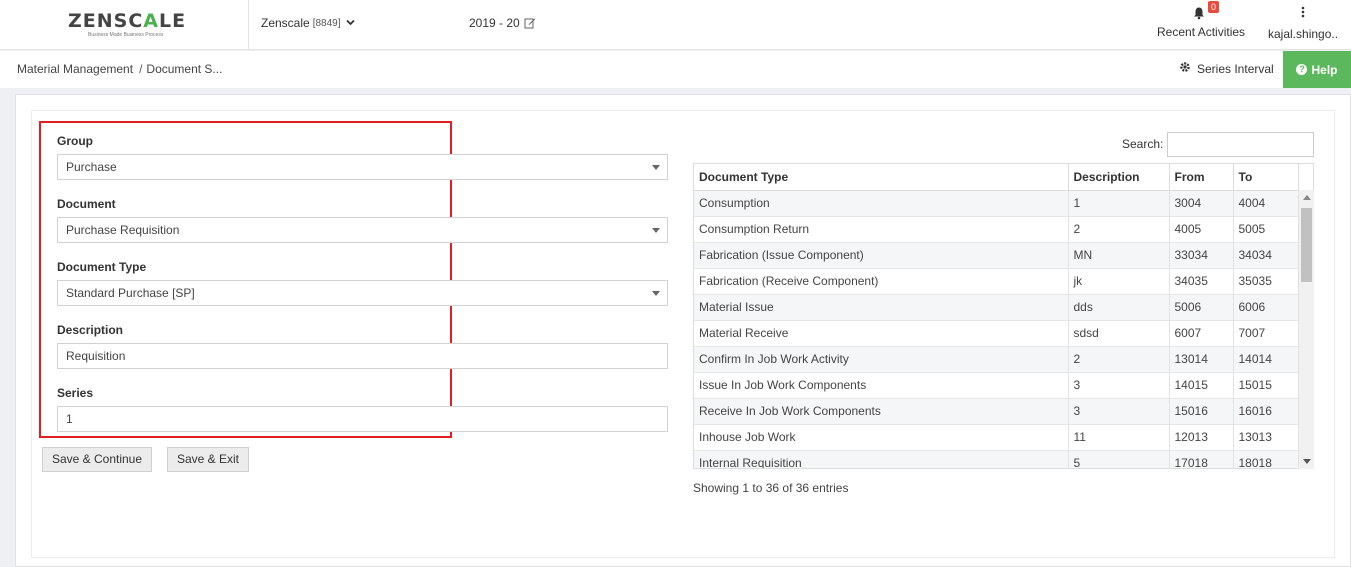 This screenshot has height=567, width=1351. I want to click on table-row: Issue In Job Work Components 3 14015 15015, so click(996, 385).